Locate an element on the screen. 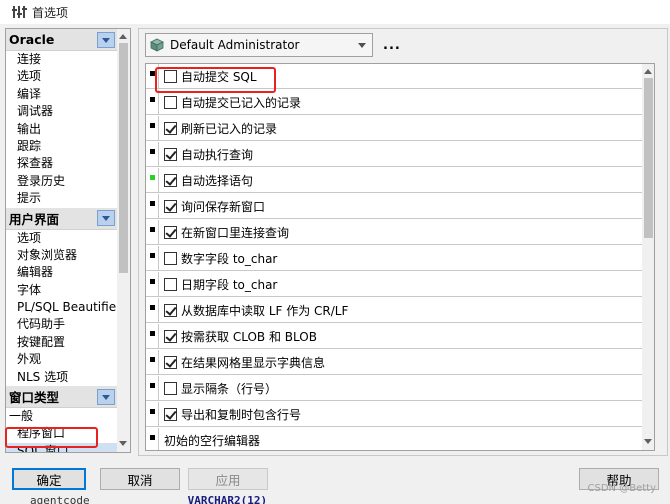 This screenshot has height=504, width=670. profile-select: Default Administrator is located at coordinates (259, 45).